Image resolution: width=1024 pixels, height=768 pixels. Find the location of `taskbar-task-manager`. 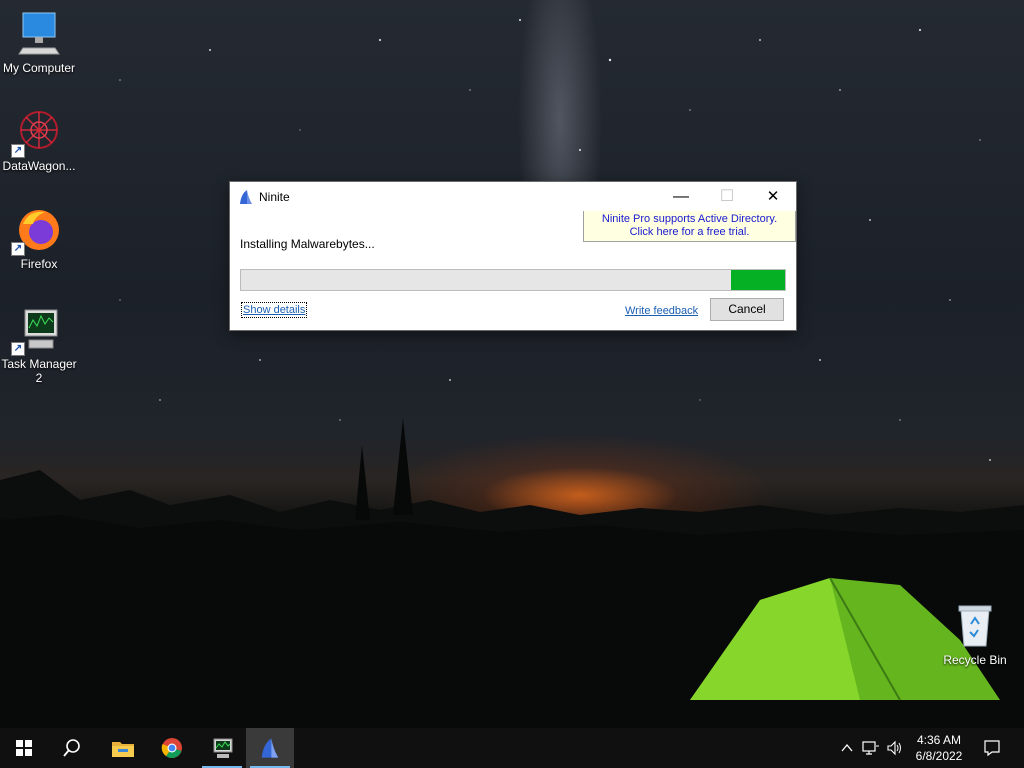

taskbar-task-manager is located at coordinates (222, 748).